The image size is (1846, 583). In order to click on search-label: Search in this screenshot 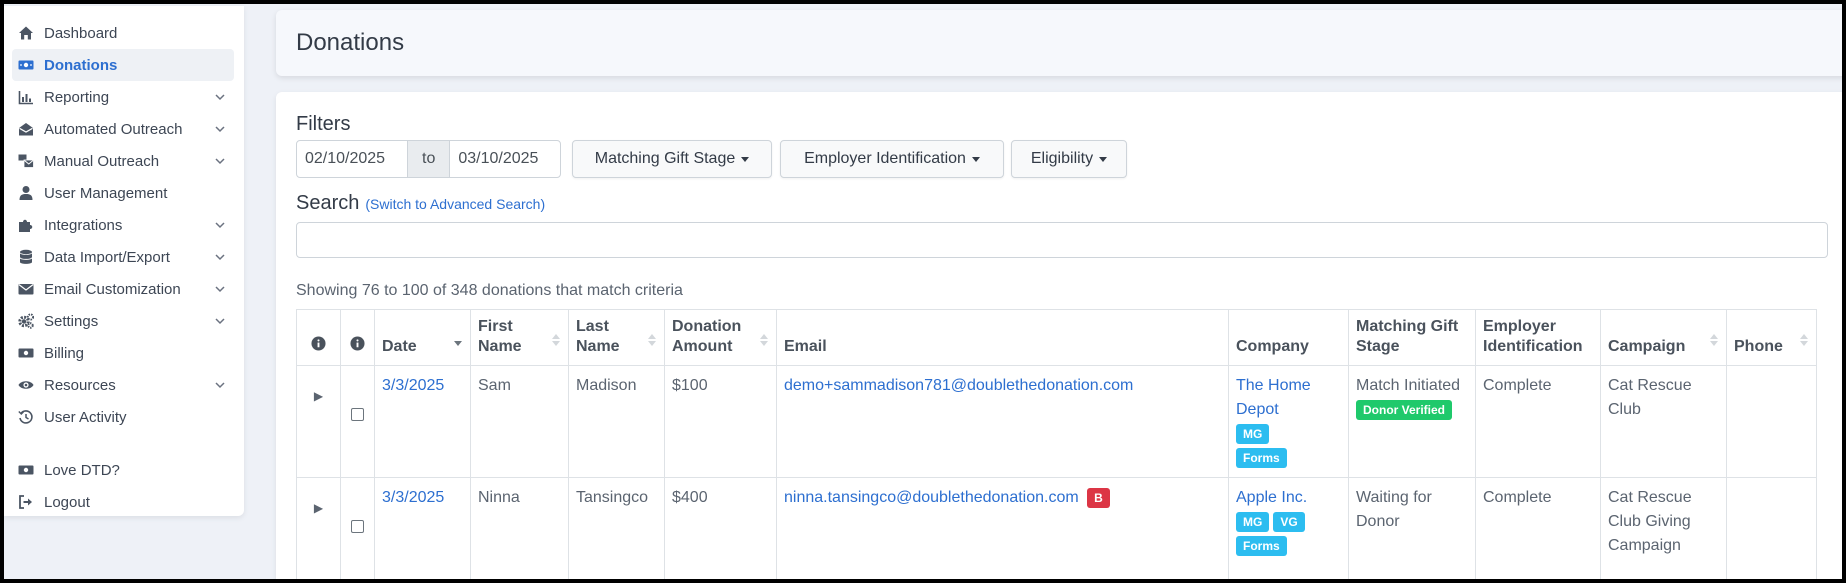, I will do `click(328, 203)`.